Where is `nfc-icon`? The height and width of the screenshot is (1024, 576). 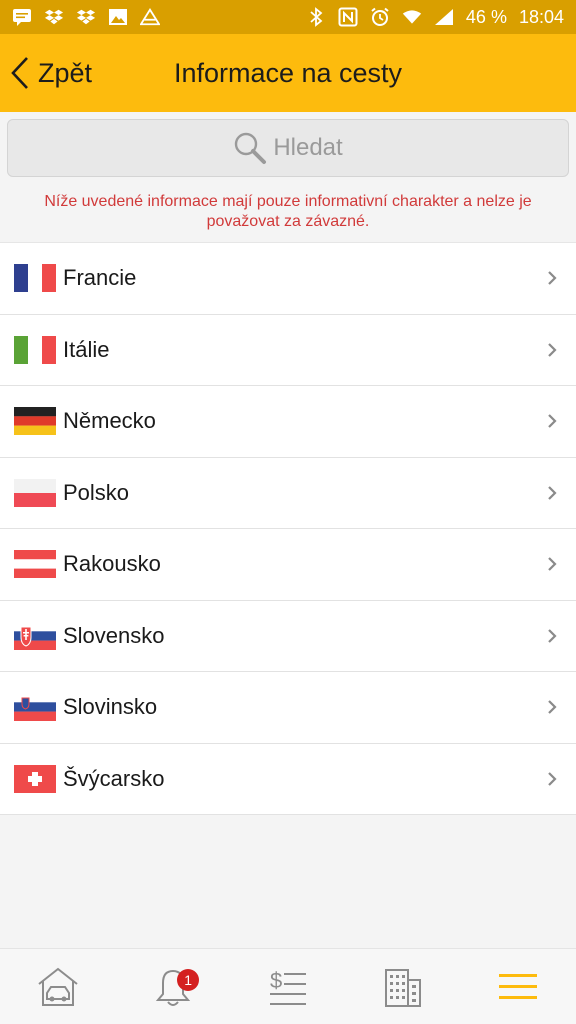 nfc-icon is located at coordinates (348, 17).